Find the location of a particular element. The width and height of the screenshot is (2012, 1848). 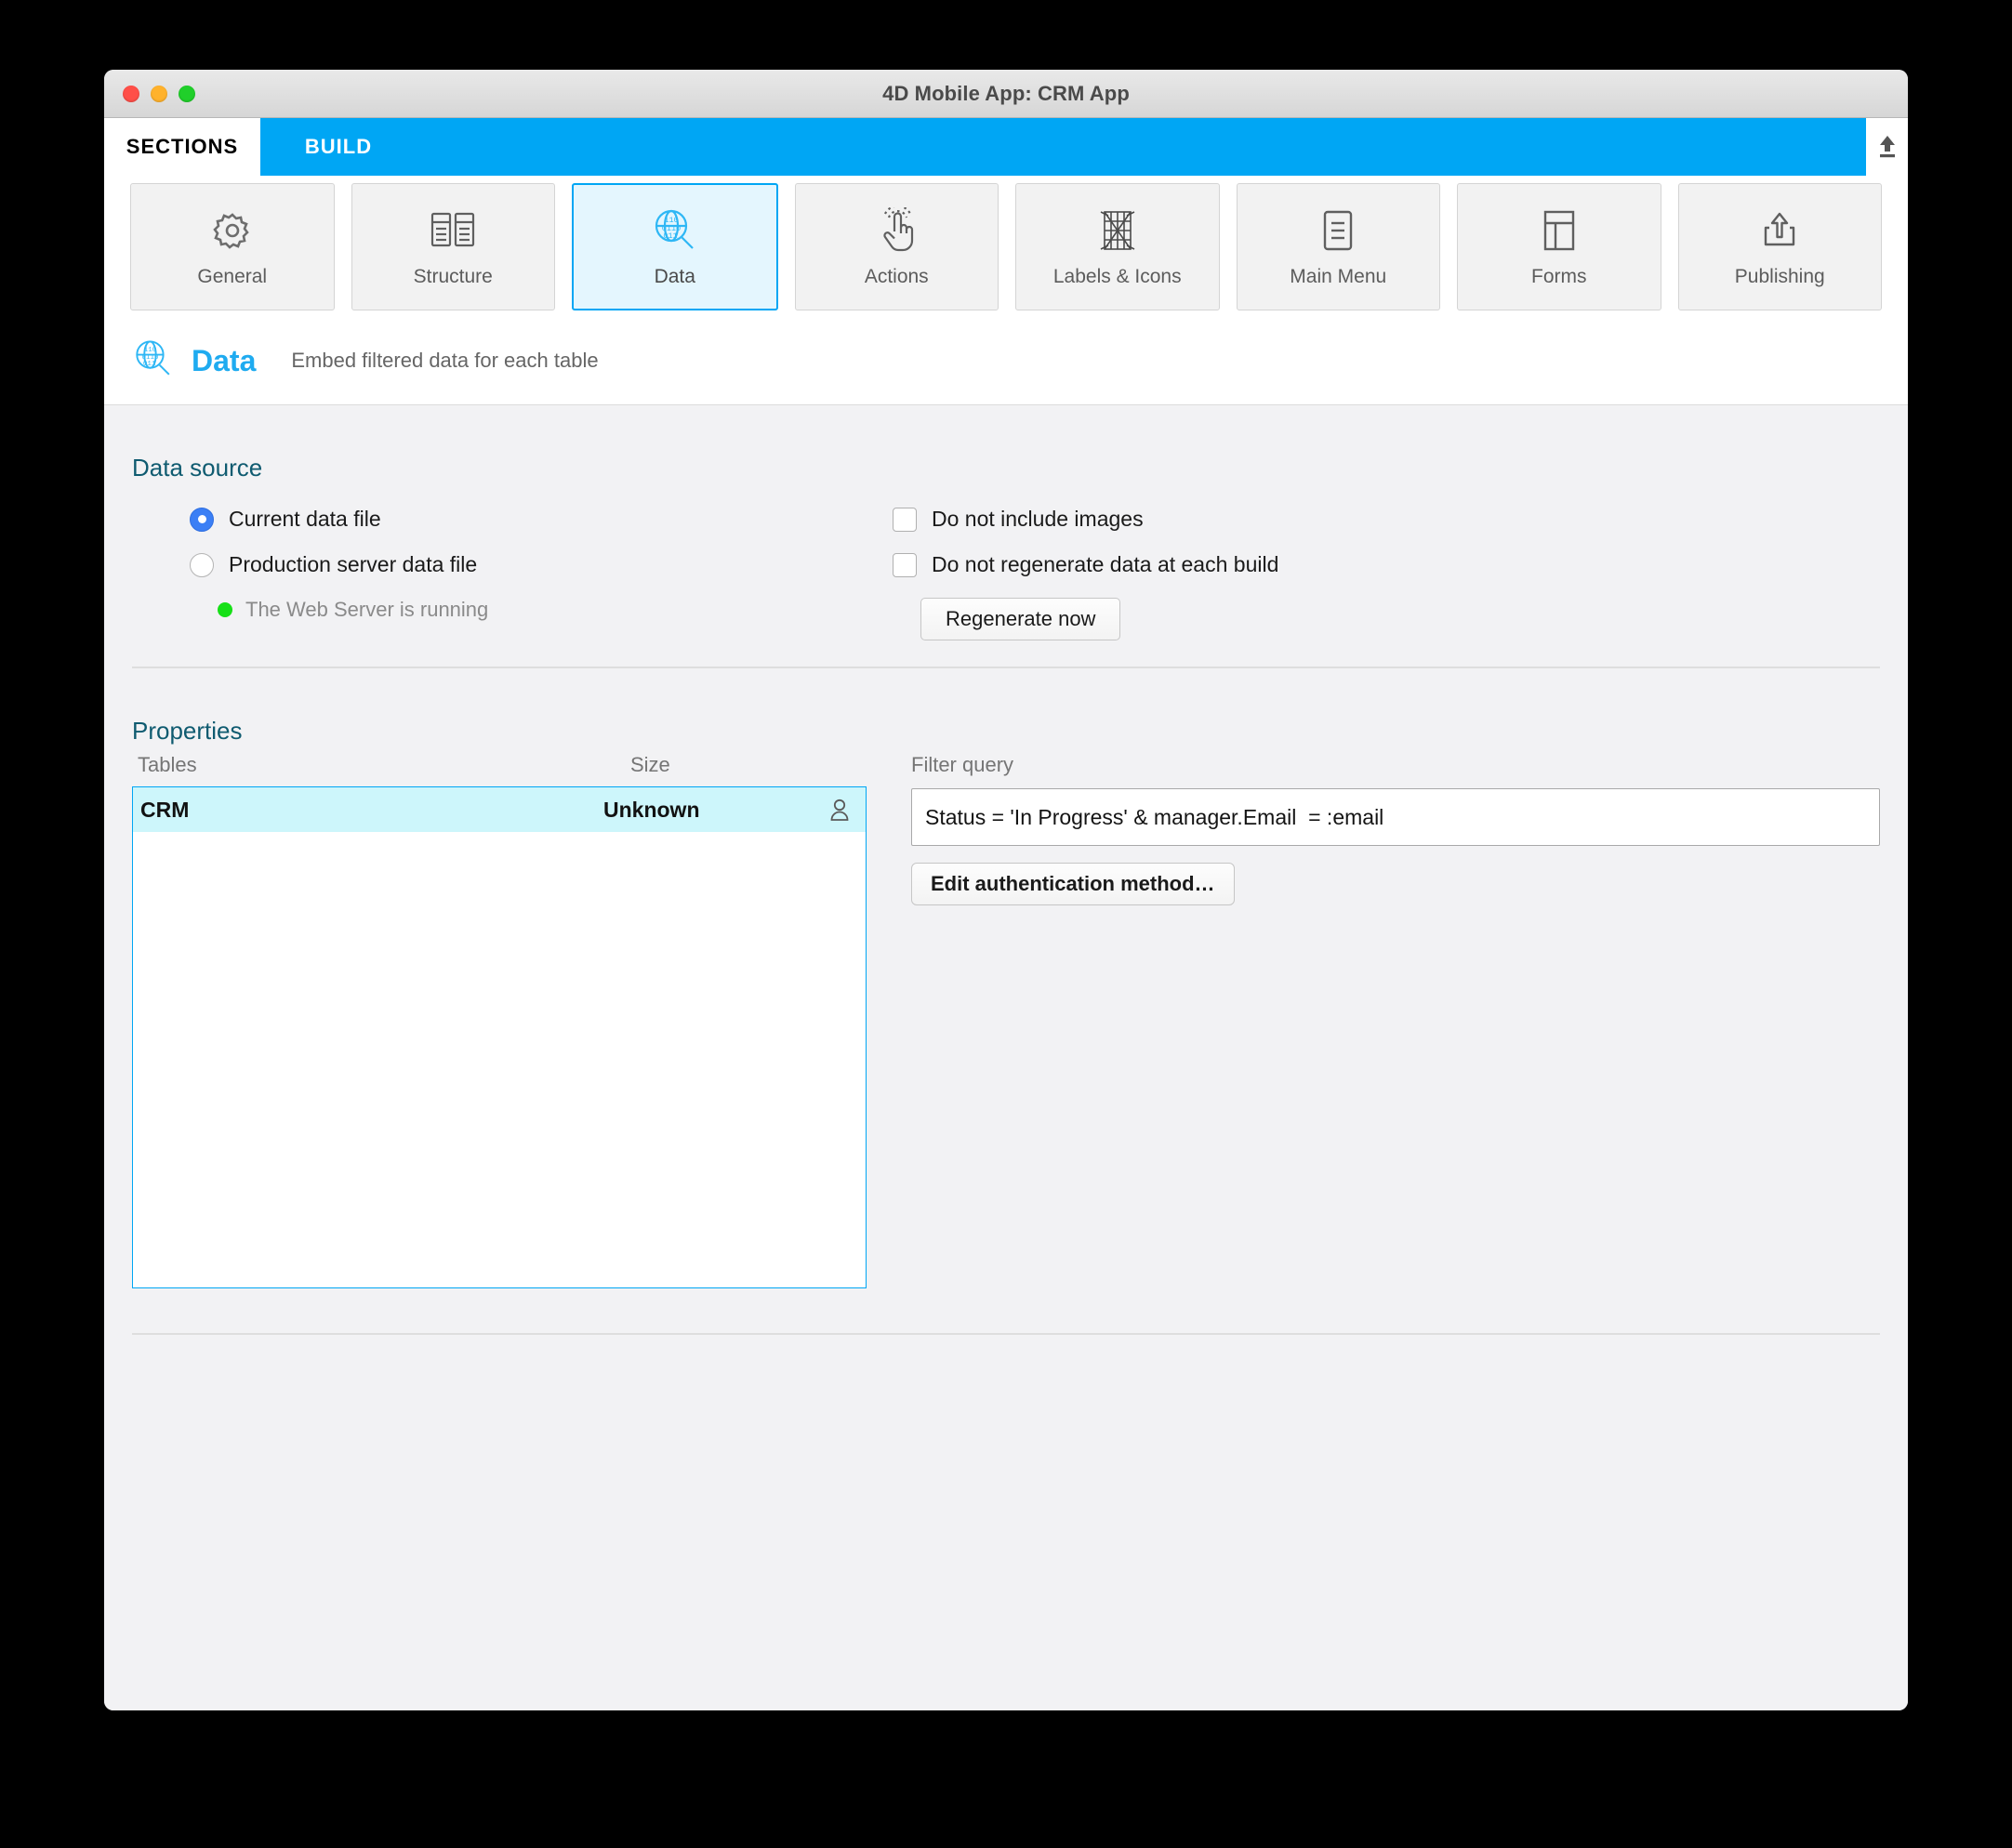

radio-current-data-file: Current data file is located at coordinates (528, 519).